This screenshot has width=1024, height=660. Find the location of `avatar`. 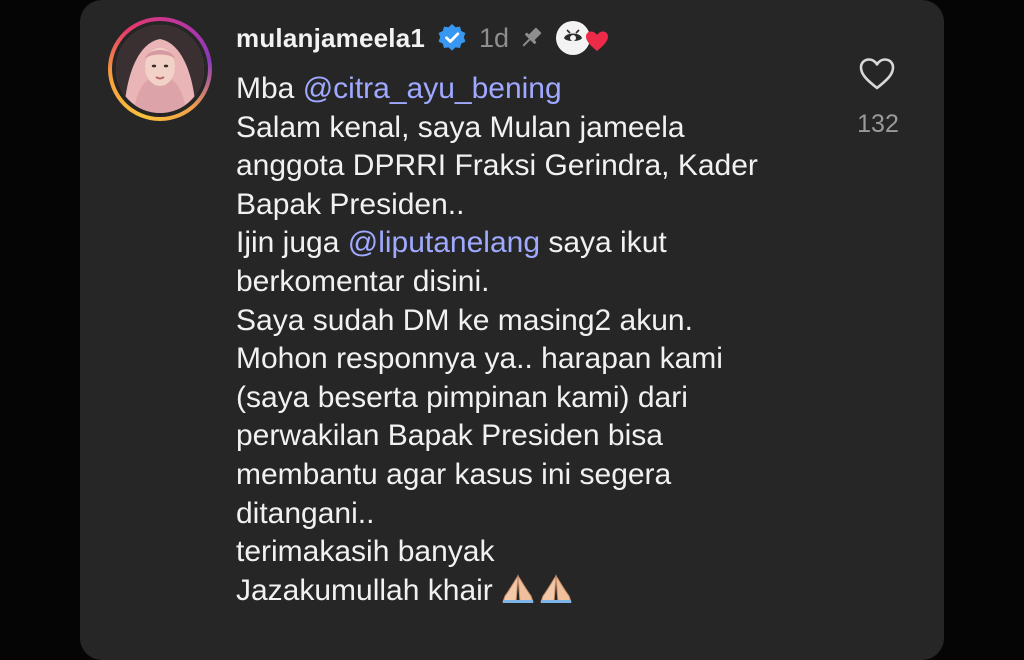

avatar is located at coordinates (160, 69).